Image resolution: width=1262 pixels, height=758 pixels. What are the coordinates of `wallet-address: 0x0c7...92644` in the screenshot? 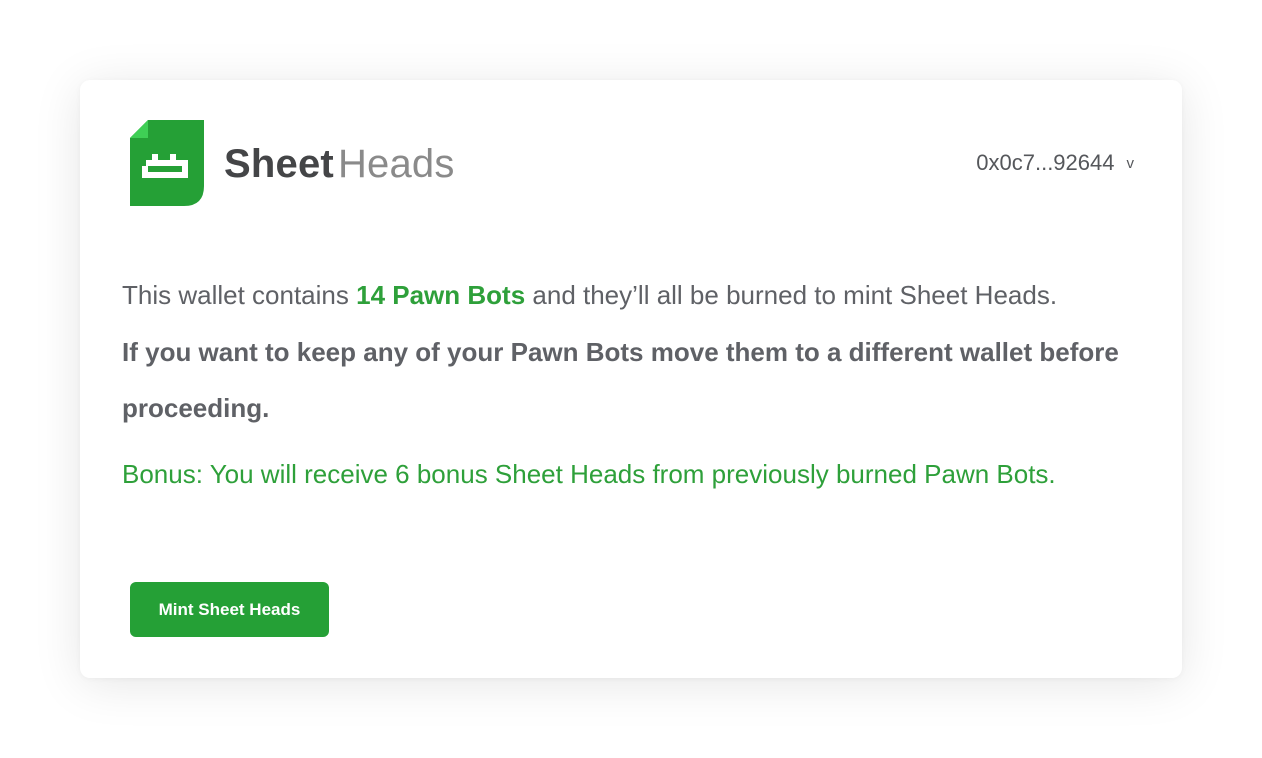 It's located at (1045, 162).